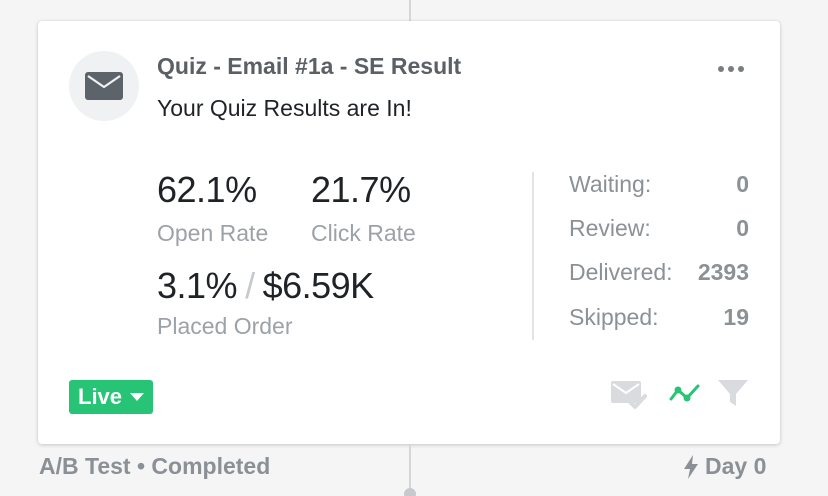 This screenshot has height=496, width=828. I want to click on status-label: Live, so click(100, 396).